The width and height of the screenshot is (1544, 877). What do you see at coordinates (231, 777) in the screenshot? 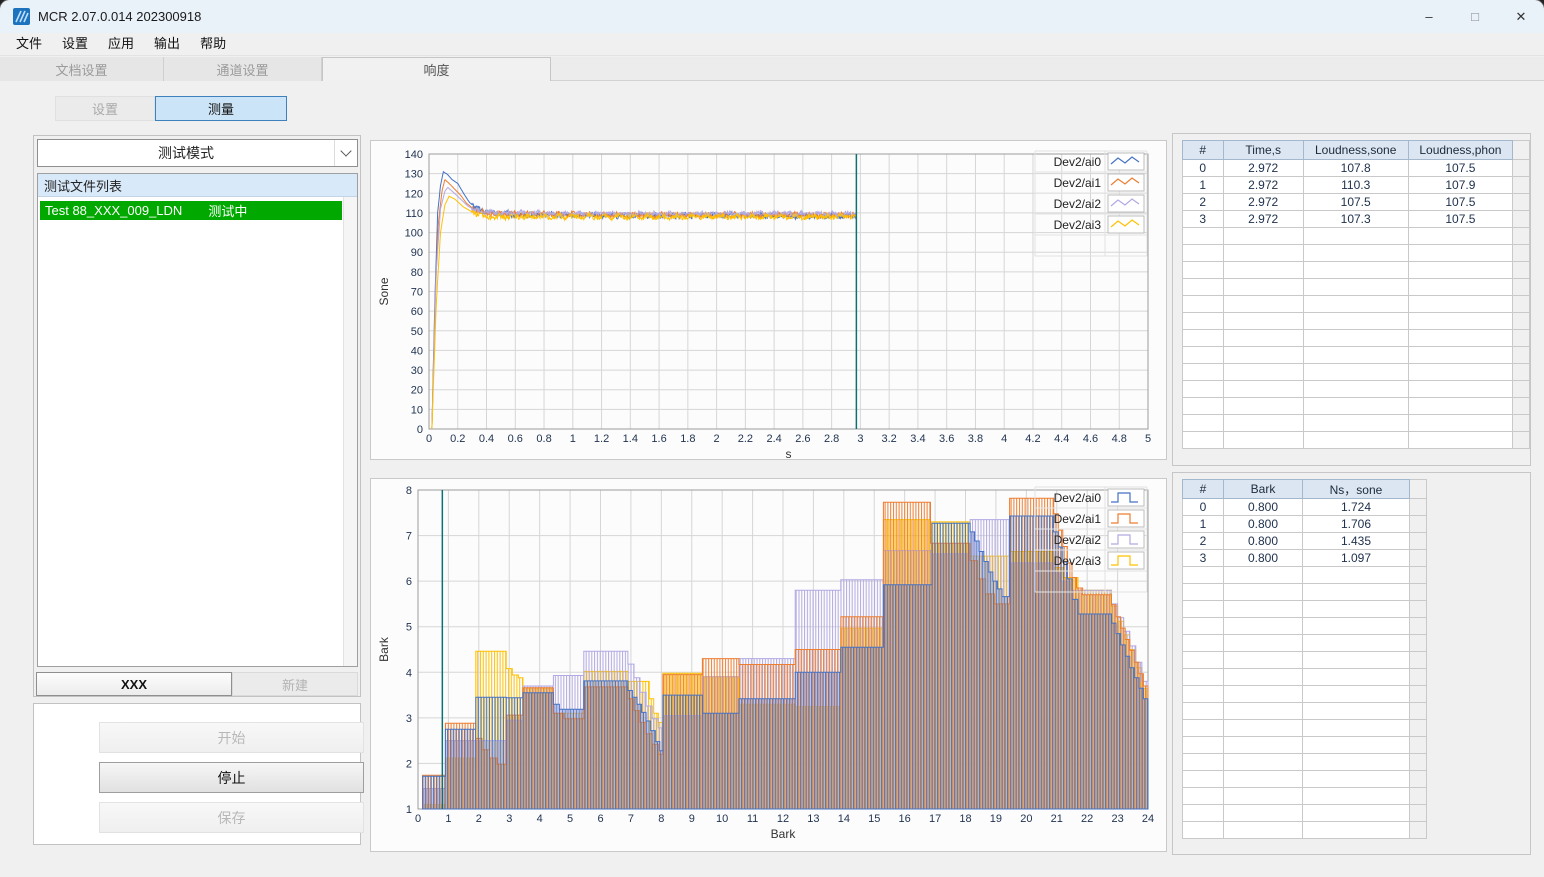
I see `stop-button: 停止` at bounding box center [231, 777].